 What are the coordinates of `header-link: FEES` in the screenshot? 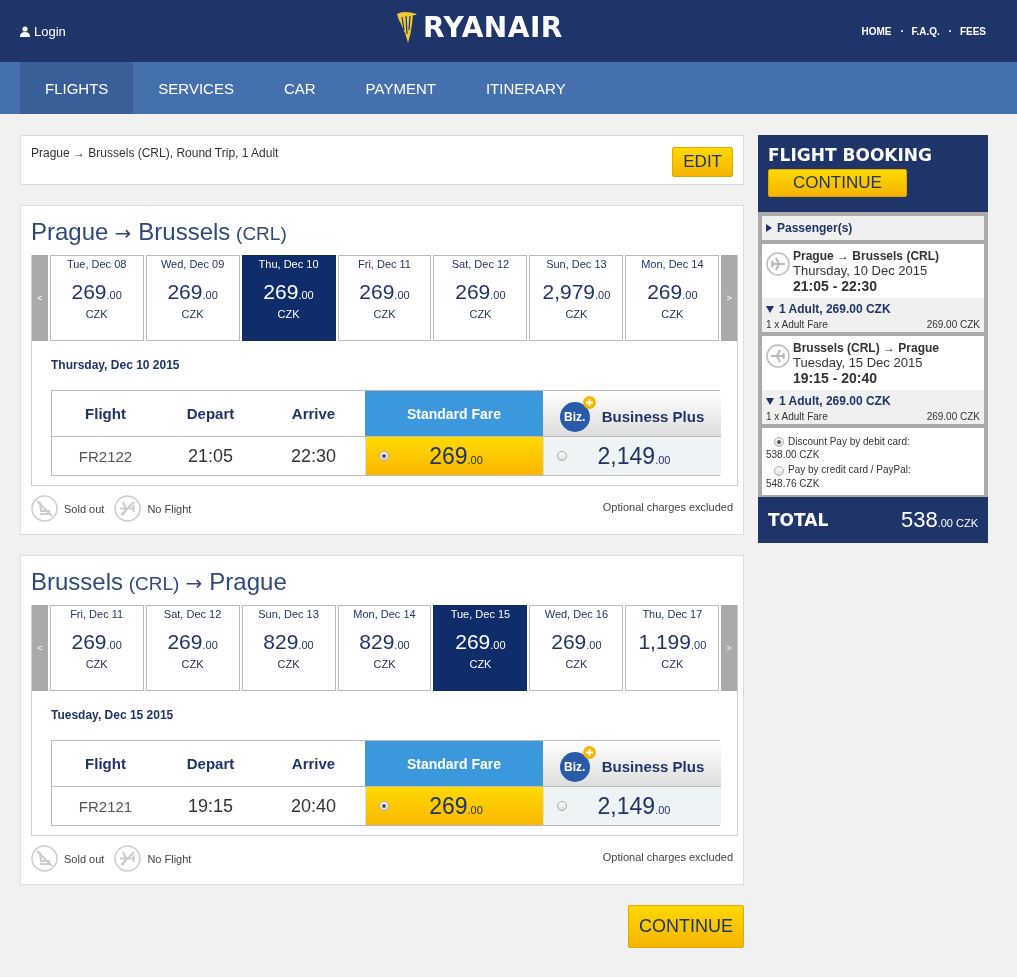 It's located at (972, 31).